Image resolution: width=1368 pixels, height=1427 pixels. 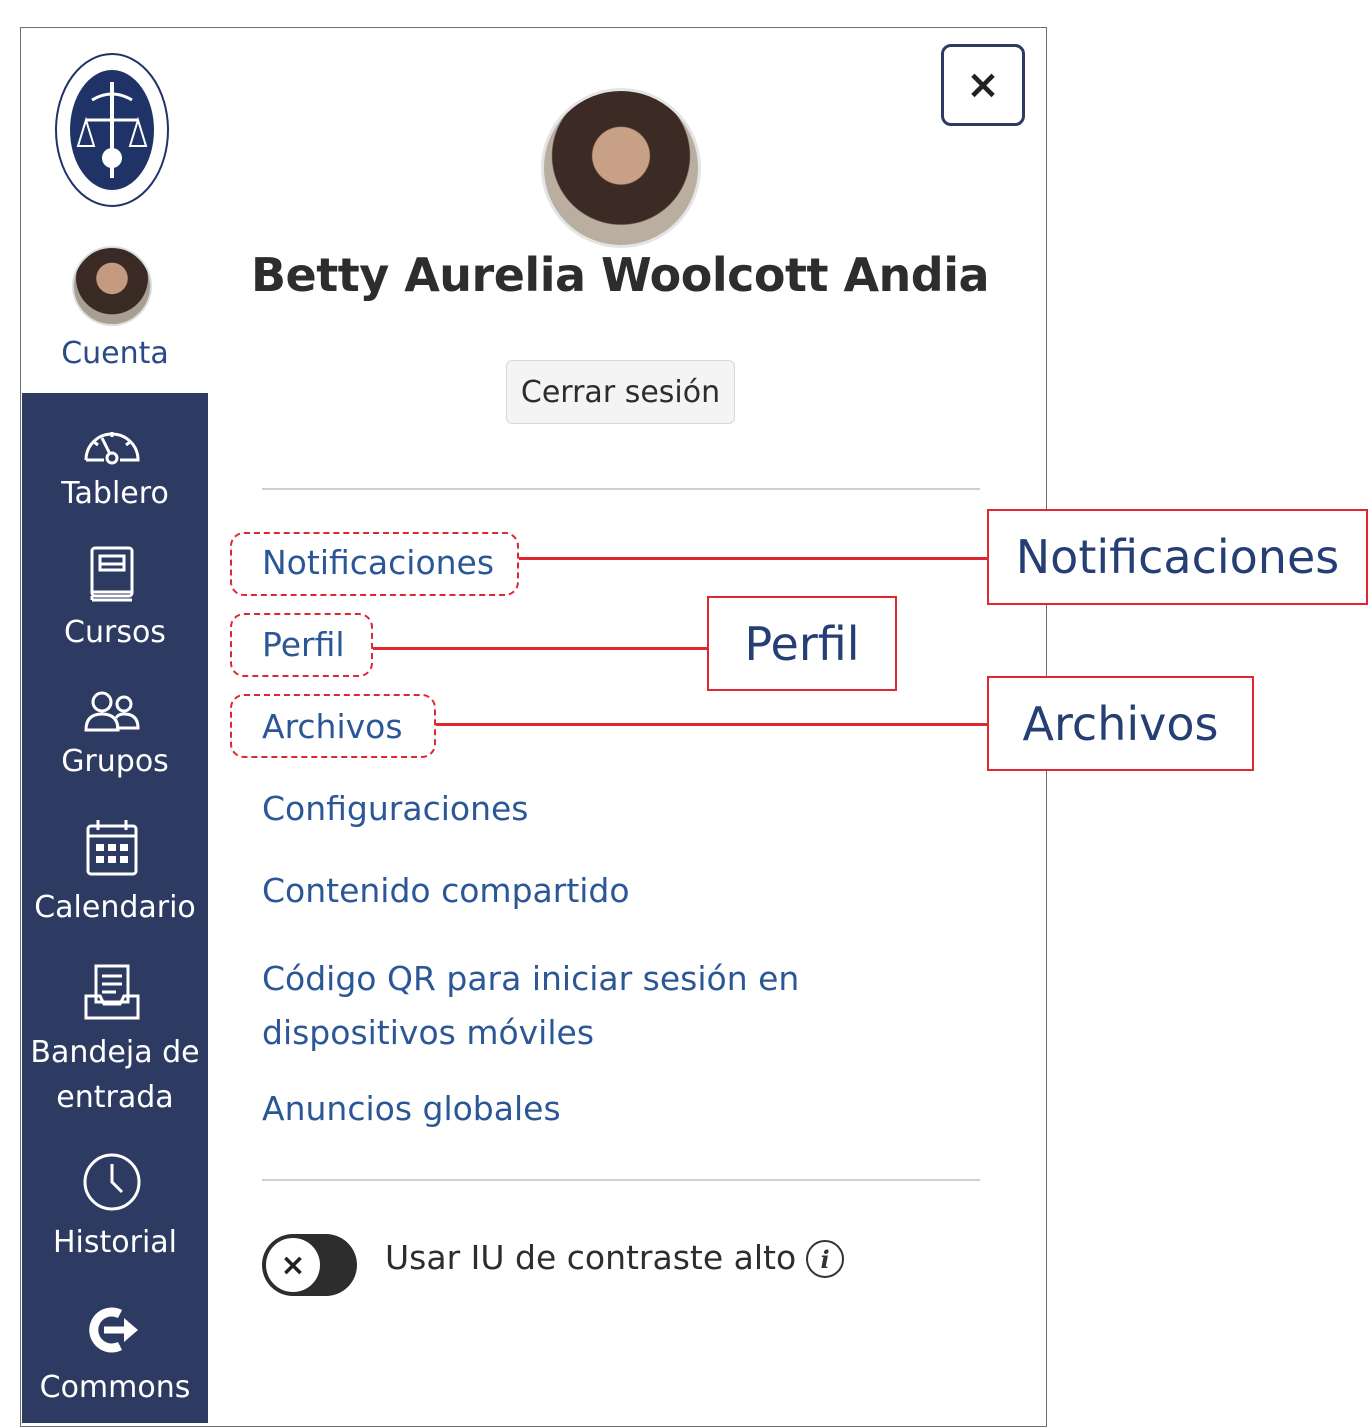 What do you see at coordinates (112, 848) in the screenshot?
I see `calendar-icon` at bounding box center [112, 848].